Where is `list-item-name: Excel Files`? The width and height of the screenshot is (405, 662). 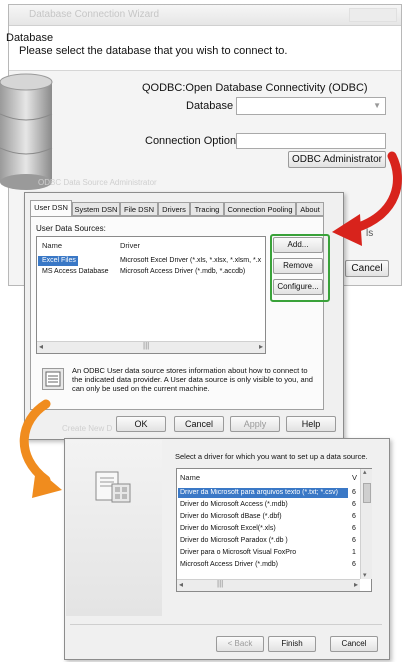 list-item-name: Excel Files is located at coordinates (59, 260).